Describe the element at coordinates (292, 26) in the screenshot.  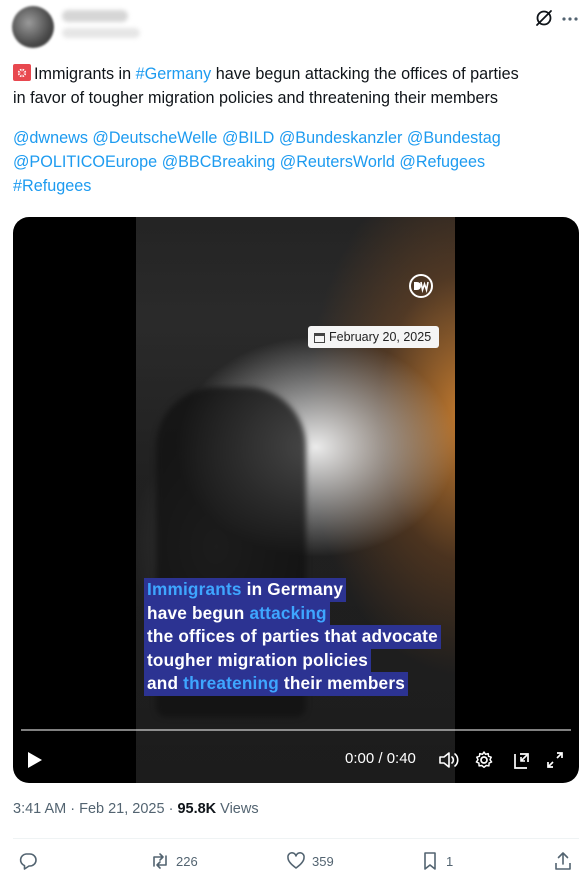
I see `tweet-header` at that location.